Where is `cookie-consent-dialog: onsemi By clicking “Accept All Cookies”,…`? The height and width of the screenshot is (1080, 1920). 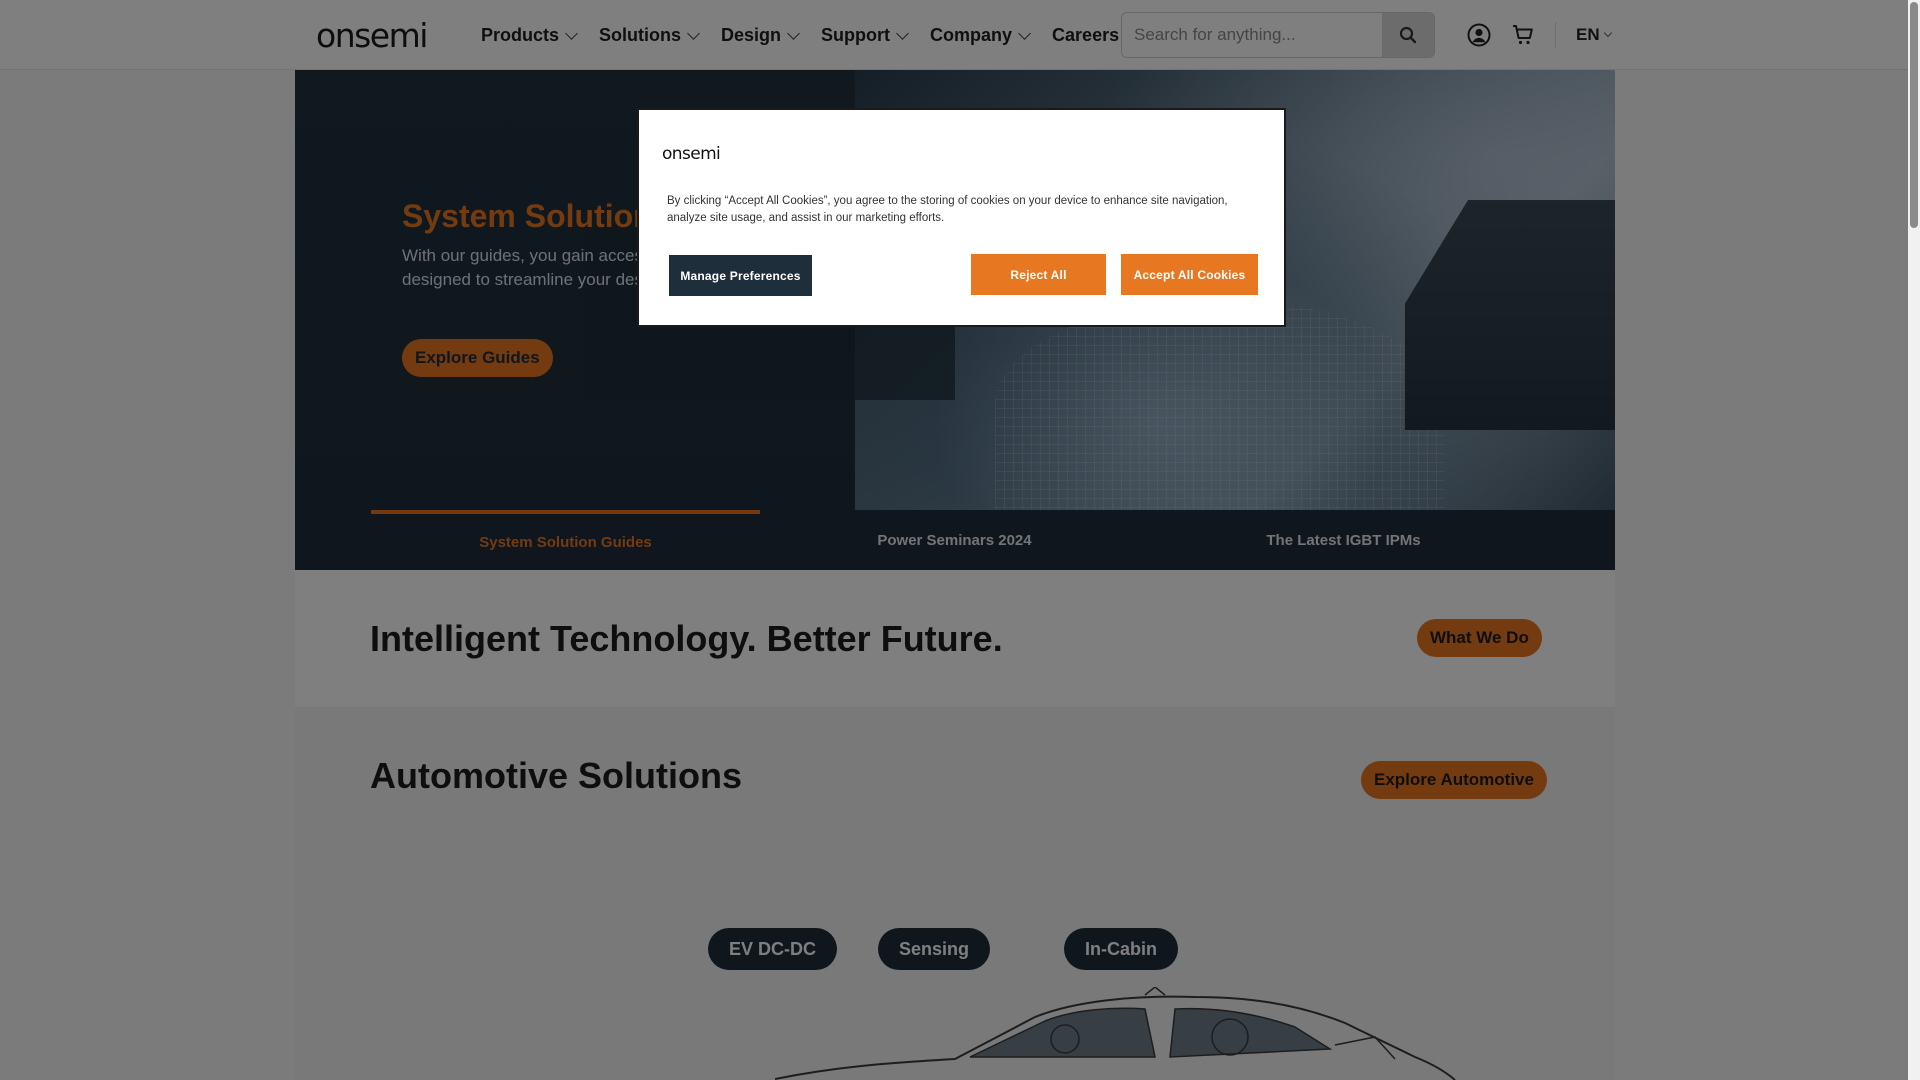 cookie-consent-dialog: onsemi By clicking “Accept All Cookies”,… is located at coordinates (961, 217).